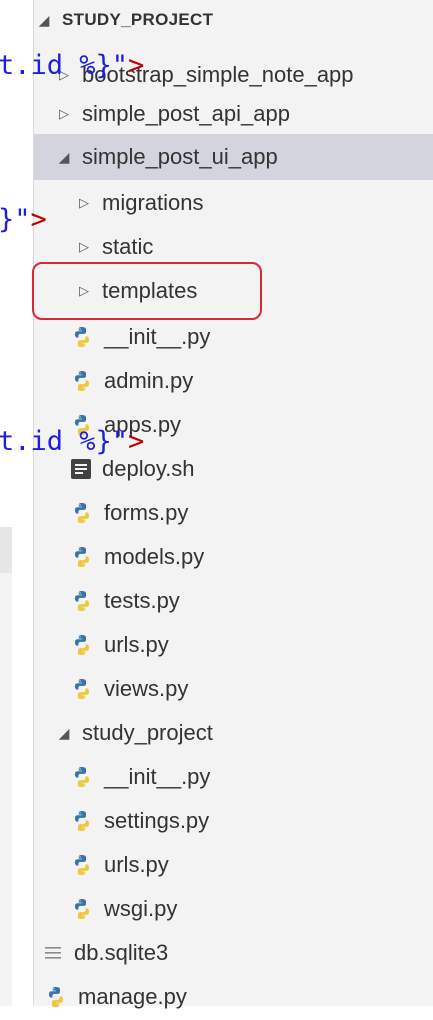 The width and height of the screenshot is (433, 1020). Describe the element at coordinates (233, 557) in the screenshot. I see `file-item-models-py: models.py` at that location.